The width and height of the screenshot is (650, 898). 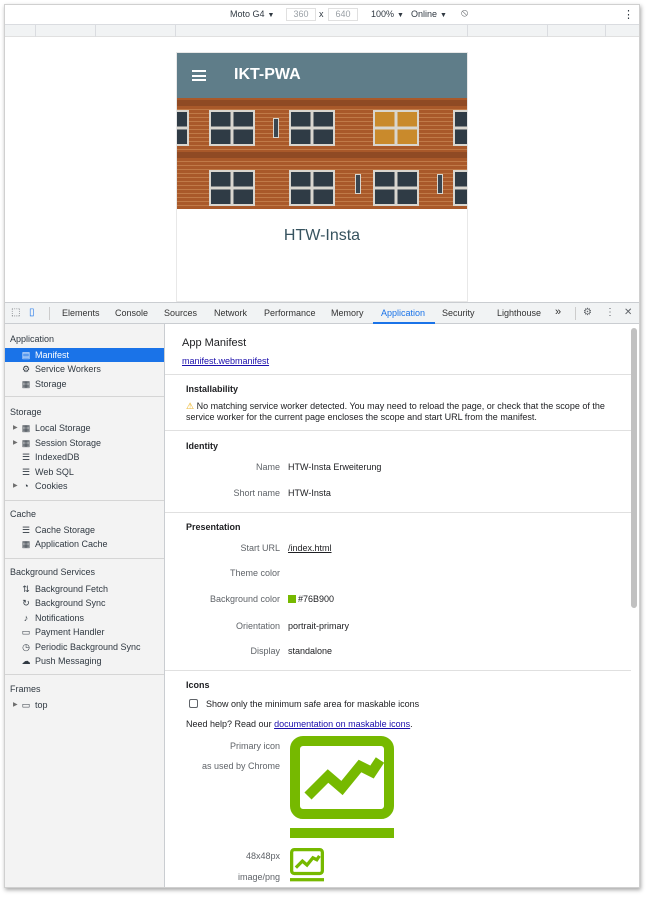 I want to click on scrollbar, so click(x=634, y=468).